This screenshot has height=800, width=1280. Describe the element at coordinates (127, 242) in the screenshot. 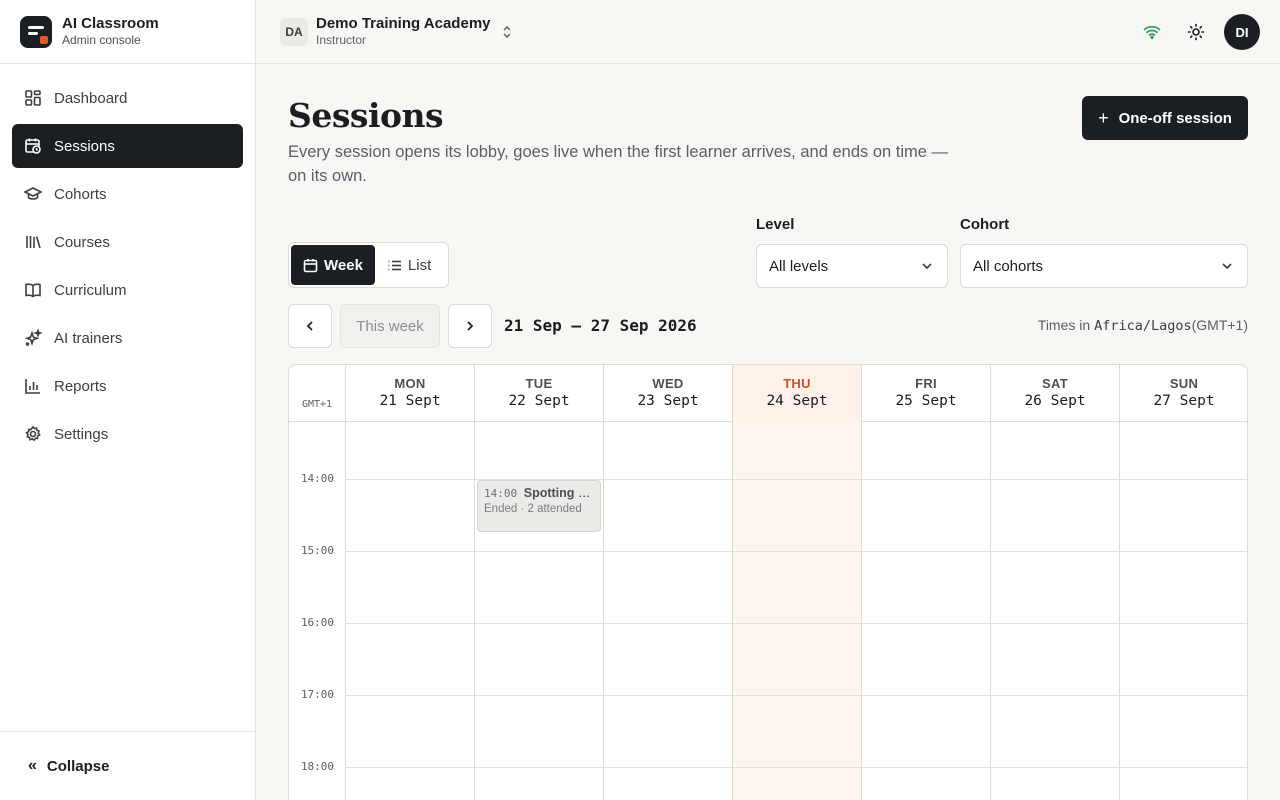

I see `sidebar-item-courses: Courses` at that location.